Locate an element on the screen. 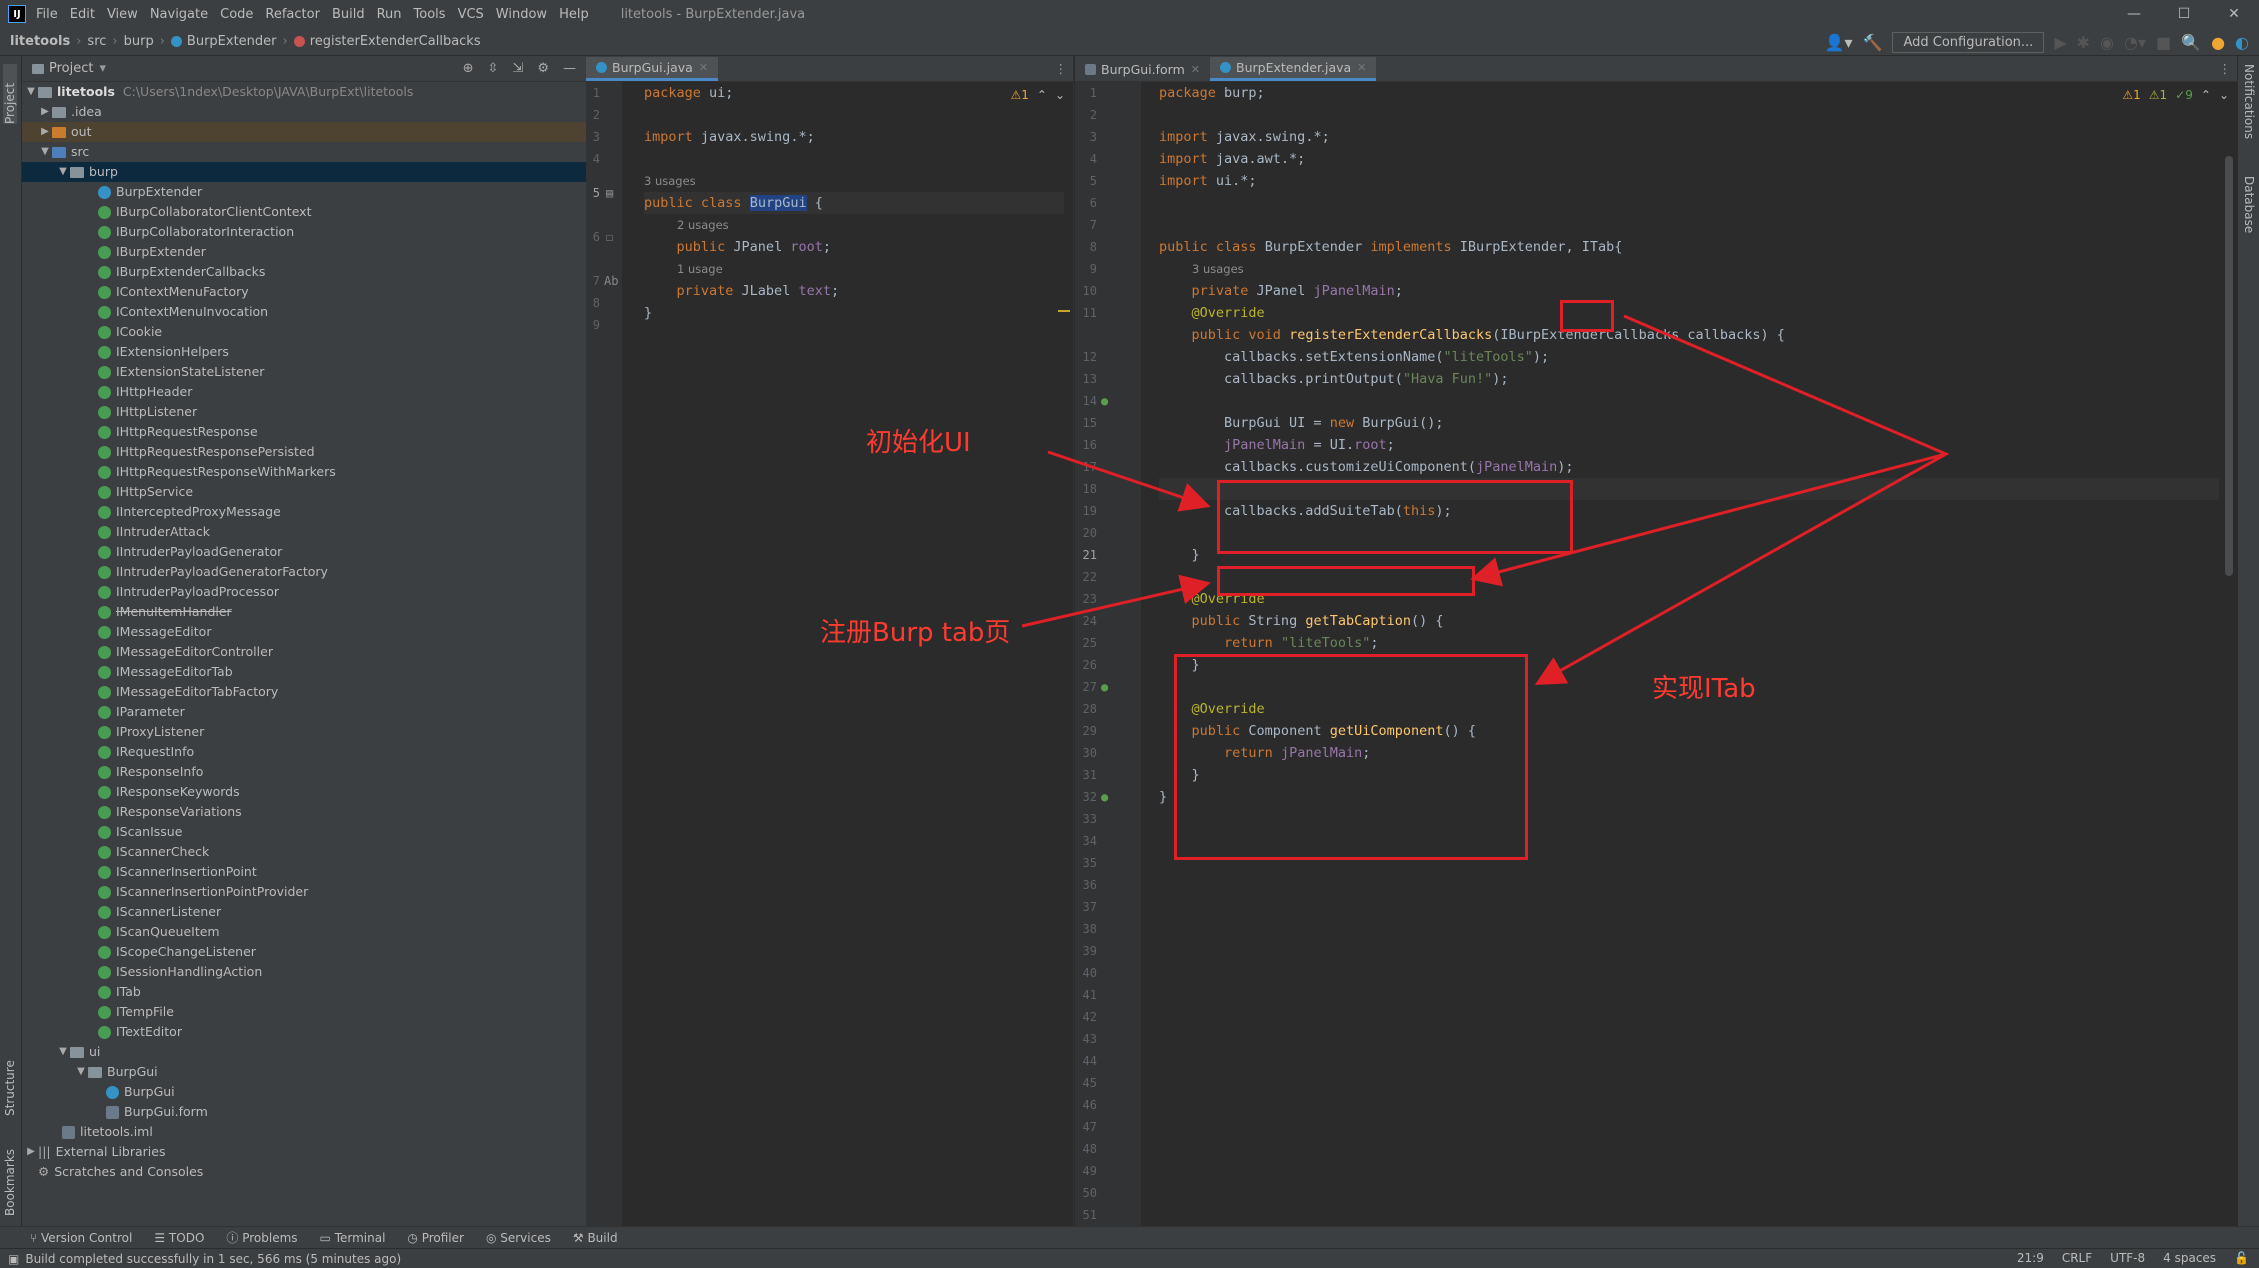  tree-item-class: IScannerCheck is located at coordinates (304, 852).